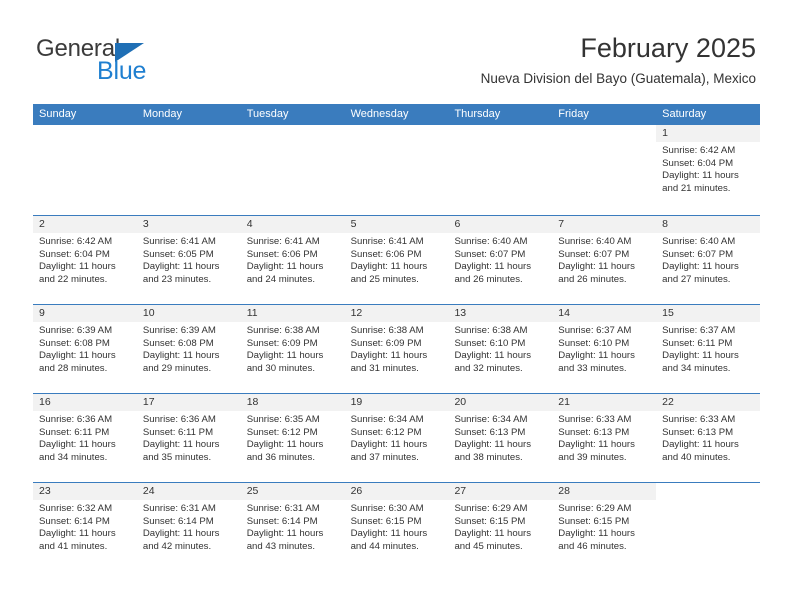 The height and width of the screenshot is (612, 792). Describe the element at coordinates (389, 451) in the screenshot. I see `daylight-text: Daylight: 11 hours and 37 minutes.` at that location.